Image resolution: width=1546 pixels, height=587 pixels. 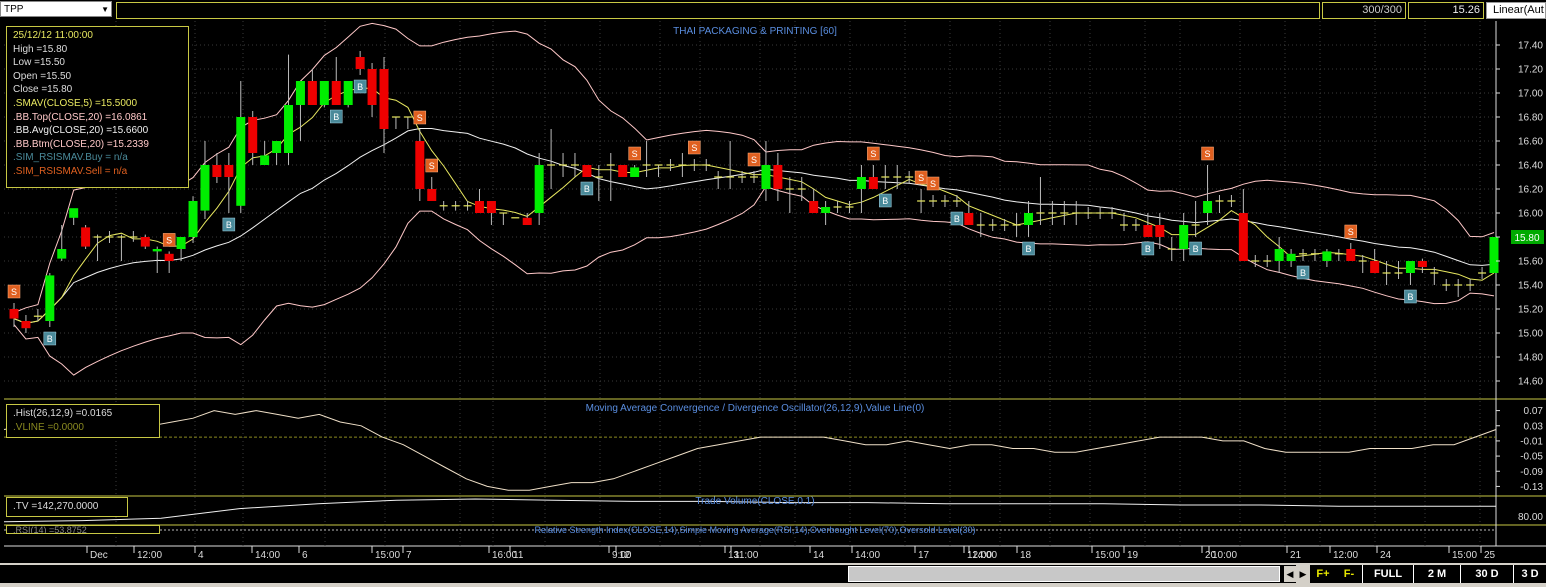 I want to click on x-tick-label: 6, so click(x=305, y=555).